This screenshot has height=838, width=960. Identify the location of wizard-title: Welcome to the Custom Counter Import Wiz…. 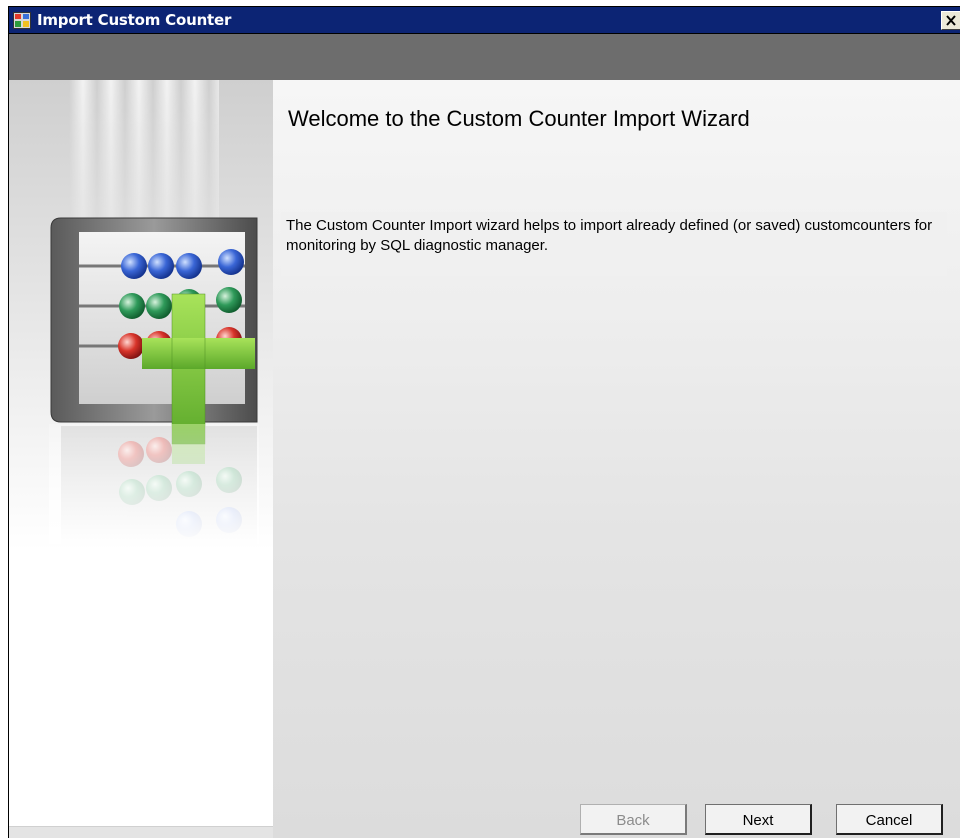
(519, 118).